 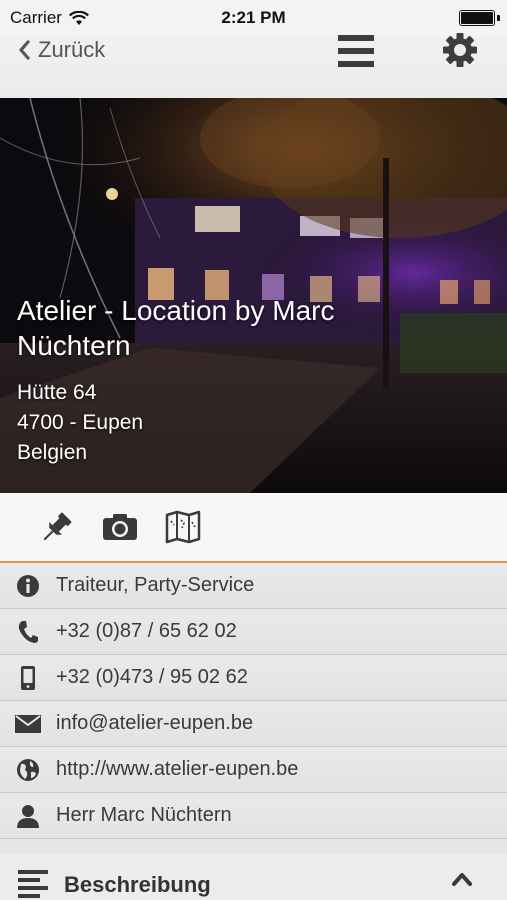 I want to click on photos-button, so click(x=120, y=527).